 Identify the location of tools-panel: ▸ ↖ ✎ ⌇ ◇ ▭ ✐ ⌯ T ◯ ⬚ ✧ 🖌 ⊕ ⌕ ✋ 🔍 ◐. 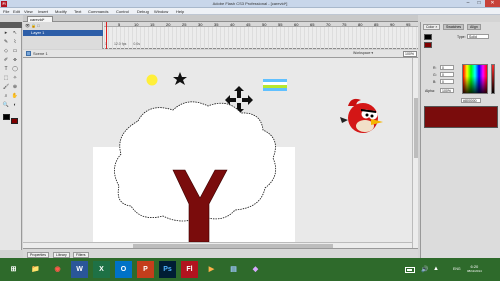
(11, 136).